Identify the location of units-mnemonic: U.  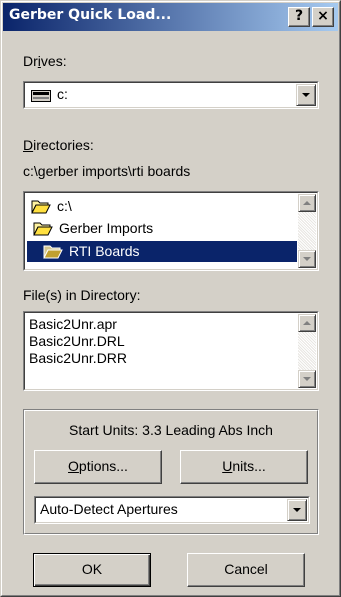
(227, 466).